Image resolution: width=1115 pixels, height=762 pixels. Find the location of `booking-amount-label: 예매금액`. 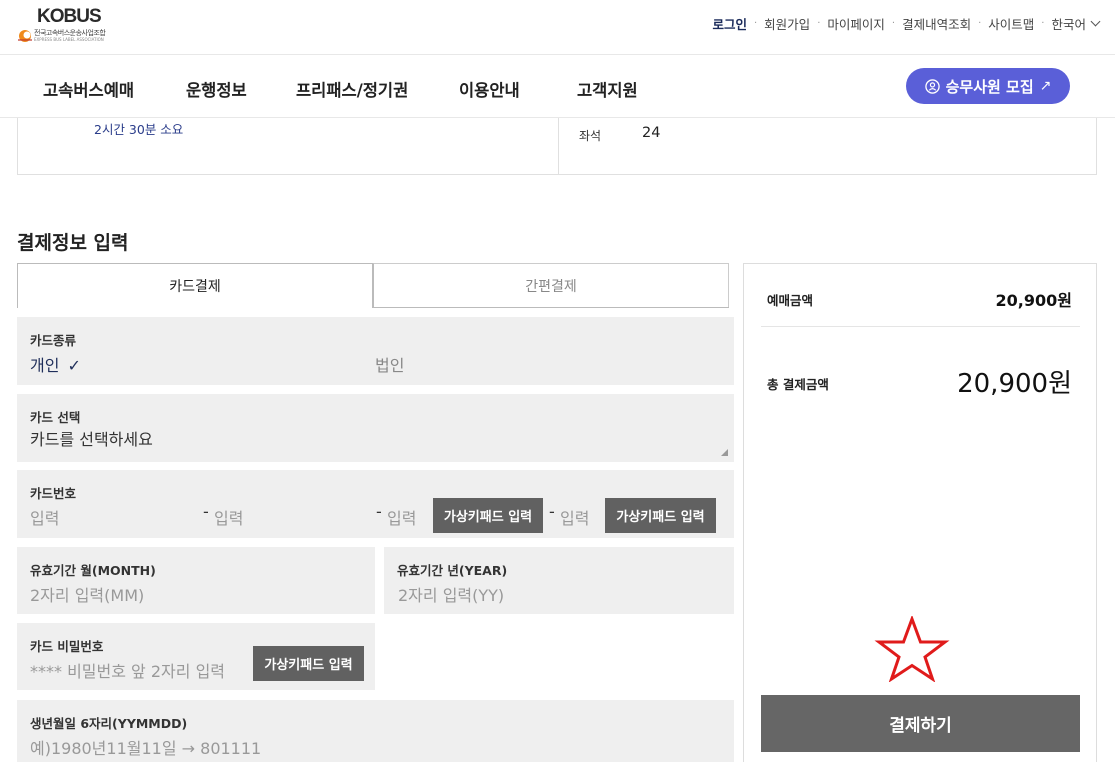

booking-amount-label: 예매금액 is located at coordinates (790, 300).